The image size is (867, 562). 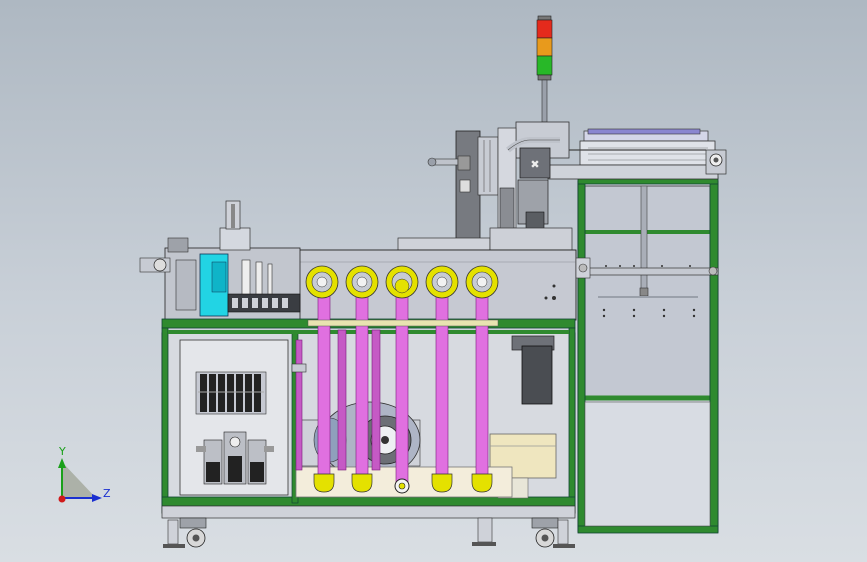 I want to click on left-module, so click(x=220, y=260).